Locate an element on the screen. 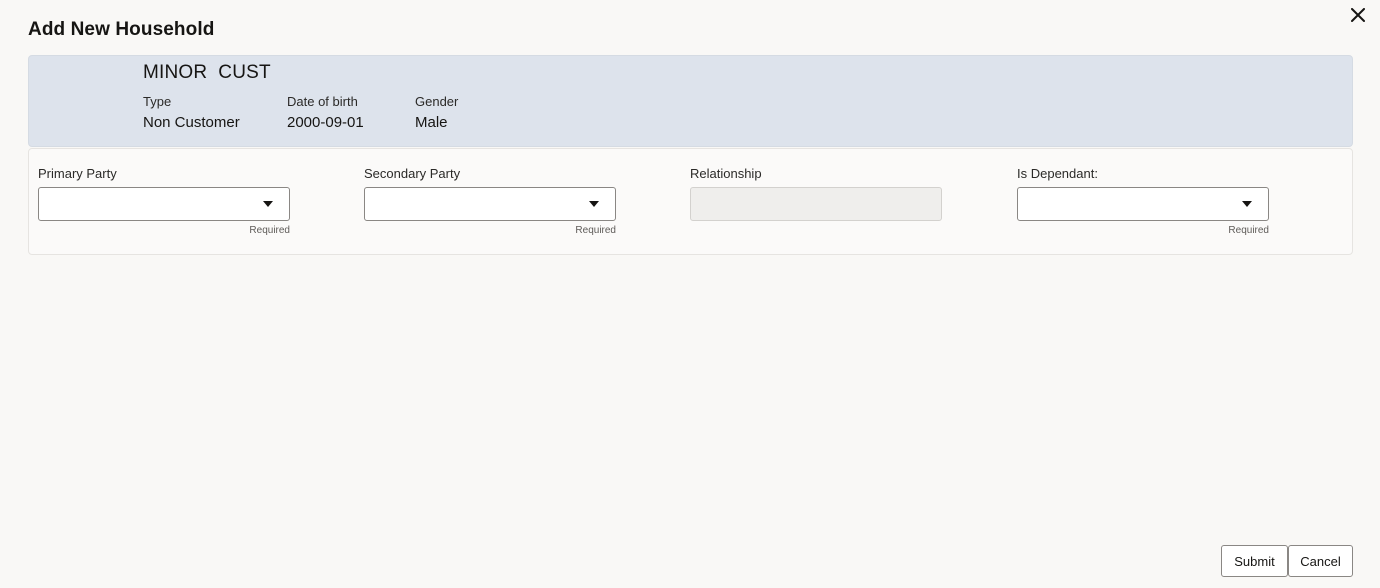  gender-label: Gender is located at coordinates (437, 101).